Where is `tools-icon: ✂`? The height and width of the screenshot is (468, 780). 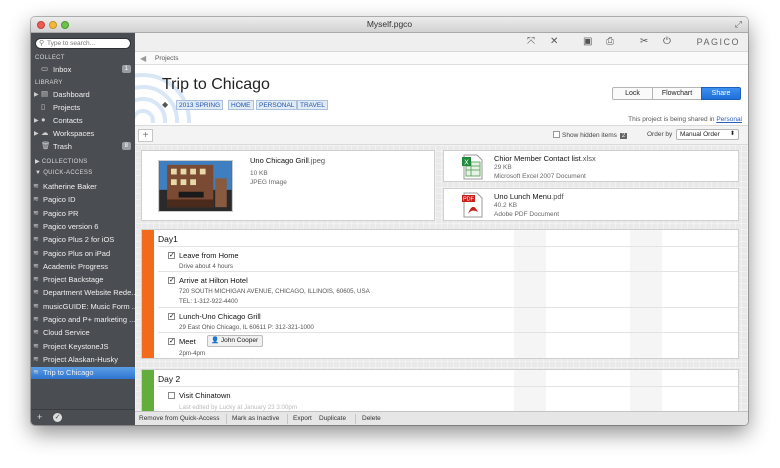 tools-icon: ✂ is located at coordinates (644, 41).